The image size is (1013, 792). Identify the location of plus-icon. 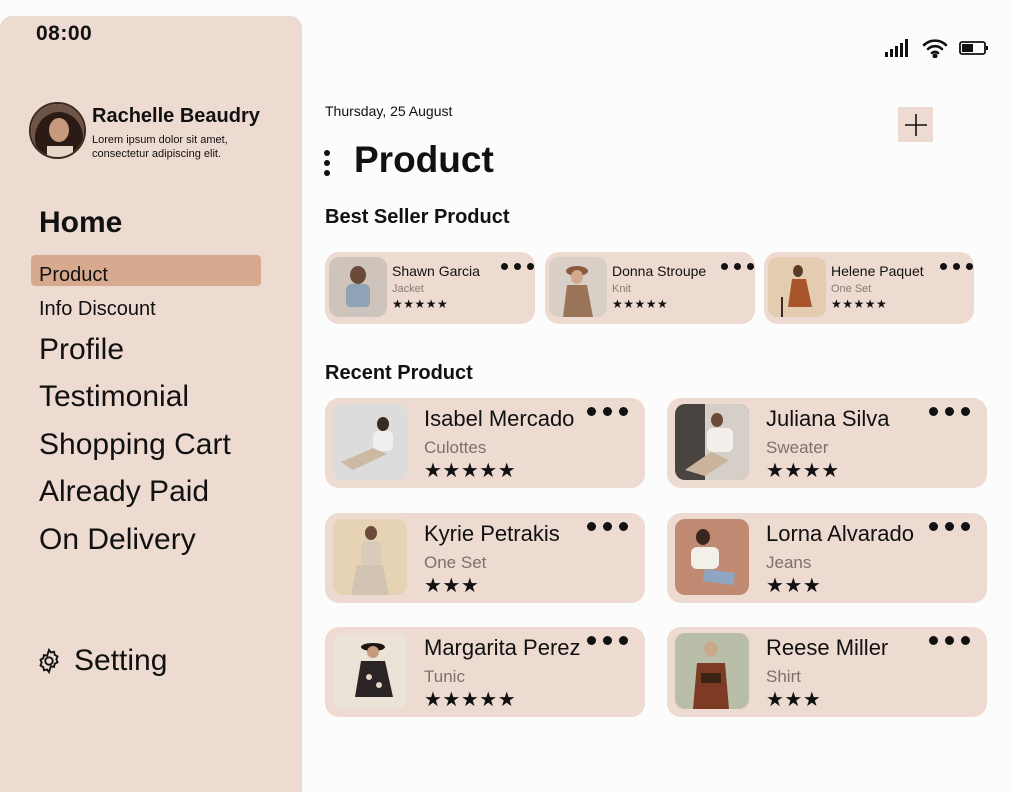
(915, 124).